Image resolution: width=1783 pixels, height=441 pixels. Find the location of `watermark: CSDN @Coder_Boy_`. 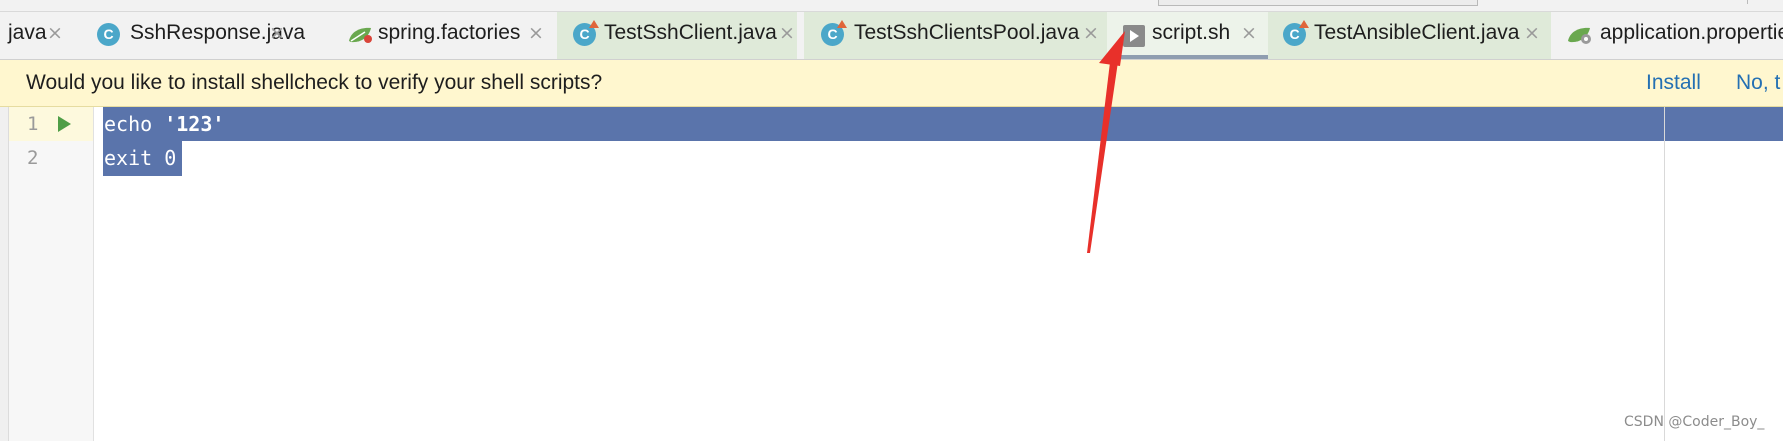

watermark: CSDN @Coder_Boy_ is located at coordinates (1694, 422).